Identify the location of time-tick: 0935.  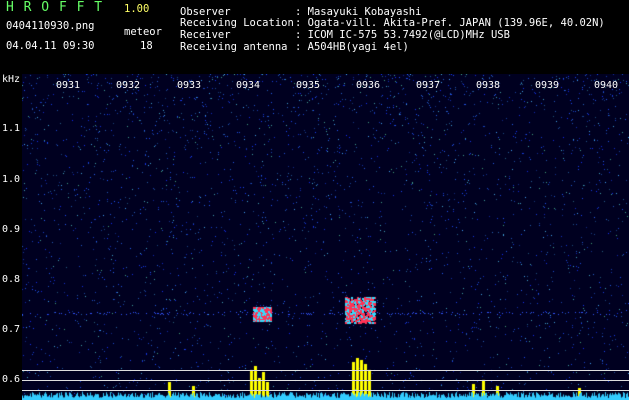
(308, 85).